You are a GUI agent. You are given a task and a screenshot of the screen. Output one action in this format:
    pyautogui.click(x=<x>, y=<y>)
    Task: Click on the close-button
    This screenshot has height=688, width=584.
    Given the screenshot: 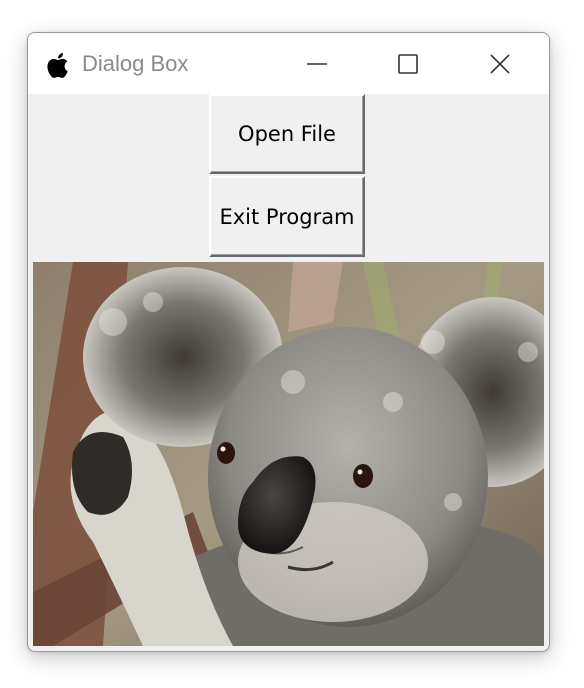 What is the action you would take?
    pyautogui.click(x=500, y=63)
    